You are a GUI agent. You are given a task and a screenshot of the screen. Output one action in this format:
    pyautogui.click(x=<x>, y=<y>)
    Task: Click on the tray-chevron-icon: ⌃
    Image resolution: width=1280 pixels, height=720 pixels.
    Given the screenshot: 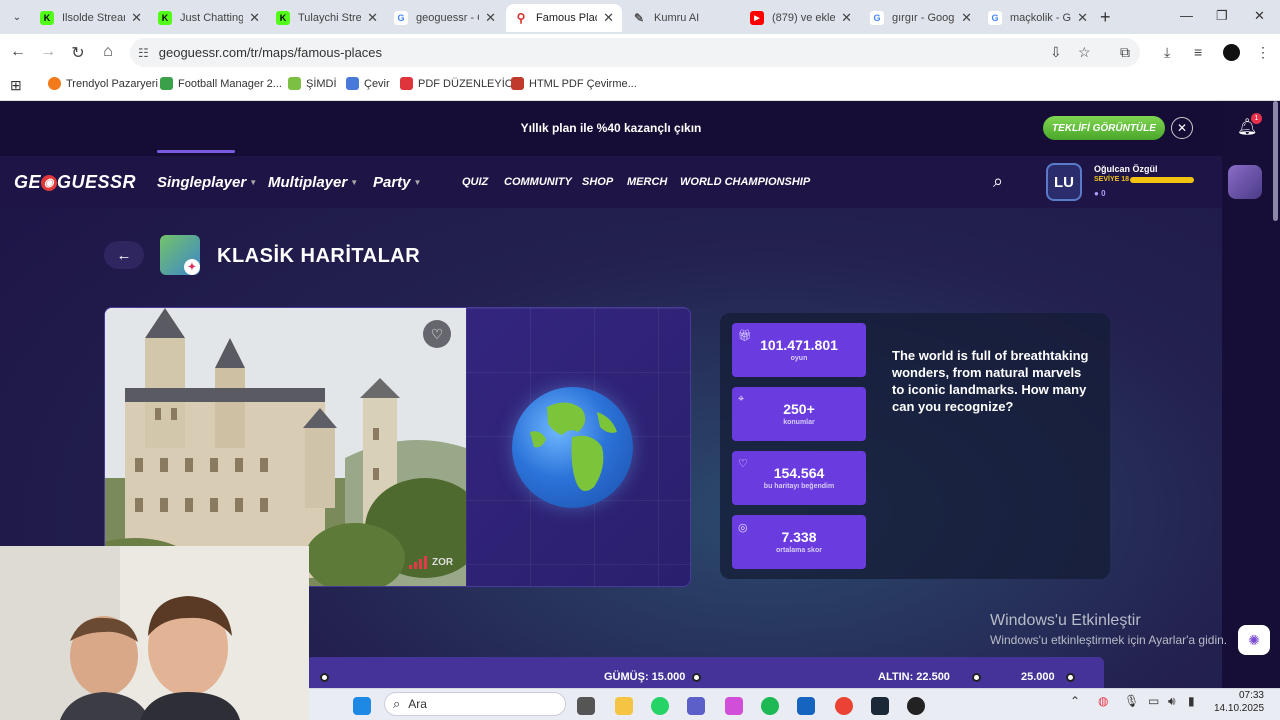 What is the action you would take?
    pyautogui.click(x=1075, y=701)
    